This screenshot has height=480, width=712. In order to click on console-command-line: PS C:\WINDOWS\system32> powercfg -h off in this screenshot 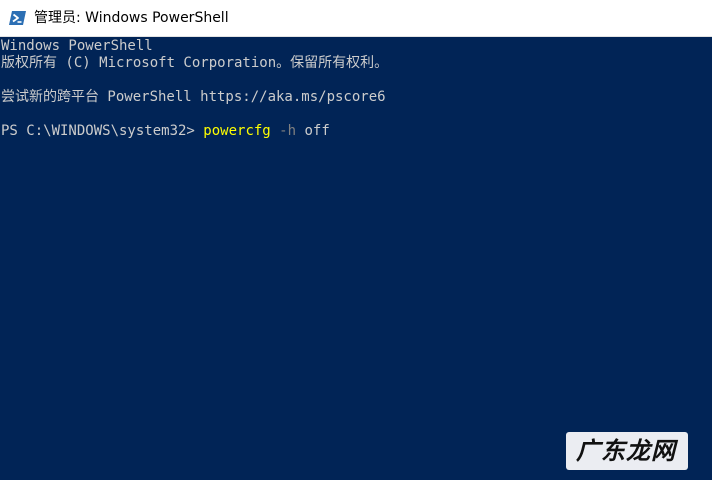, I will do `click(165, 131)`.